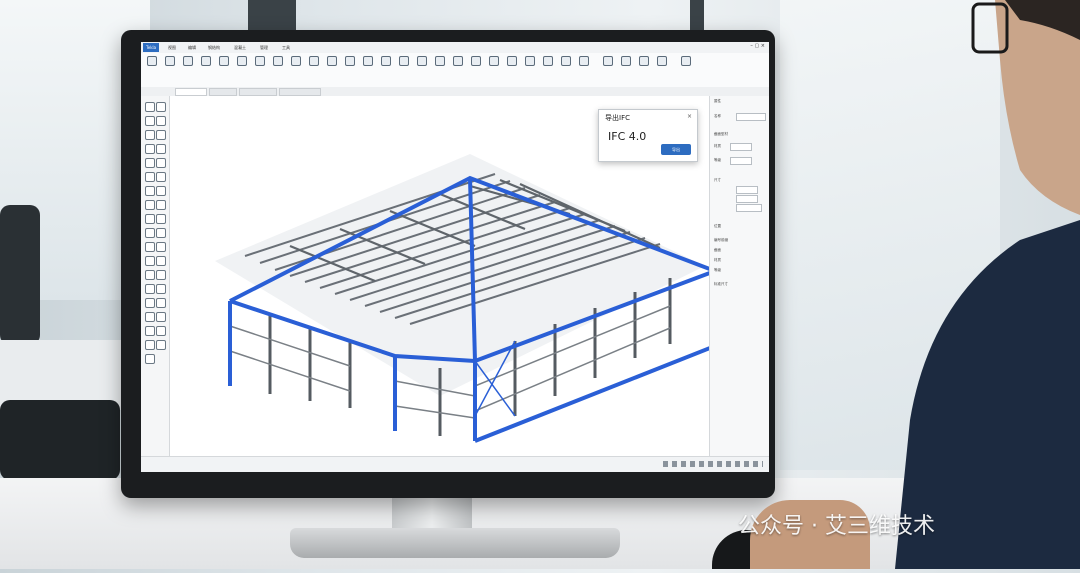 This screenshot has height=573, width=1080. What do you see at coordinates (286, 47) in the screenshot?
I see `menu-item: 工具` at bounding box center [286, 47].